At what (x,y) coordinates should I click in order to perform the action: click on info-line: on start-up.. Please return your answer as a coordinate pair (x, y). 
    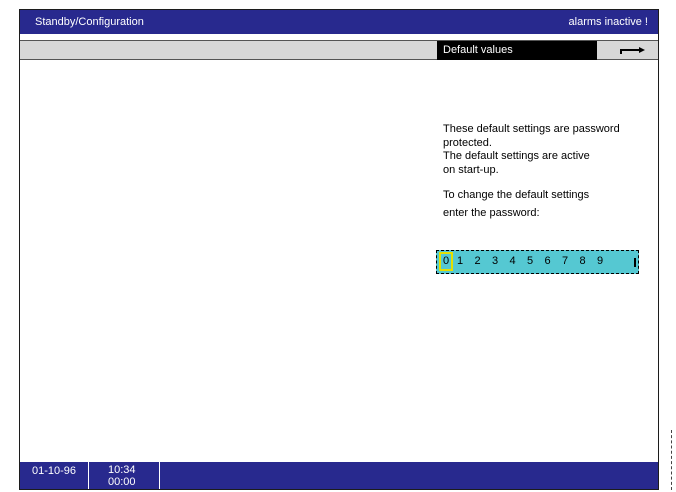
    Looking at the image, I should click on (471, 169).